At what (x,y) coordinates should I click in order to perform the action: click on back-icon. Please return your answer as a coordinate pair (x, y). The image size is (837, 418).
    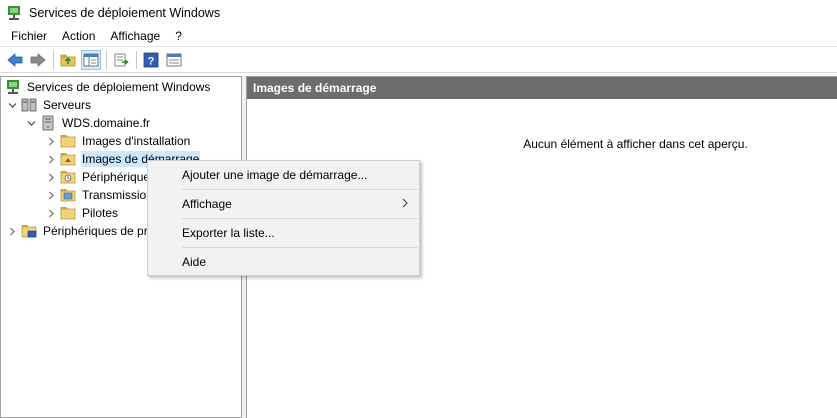
    Looking at the image, I should click on (15, 60).